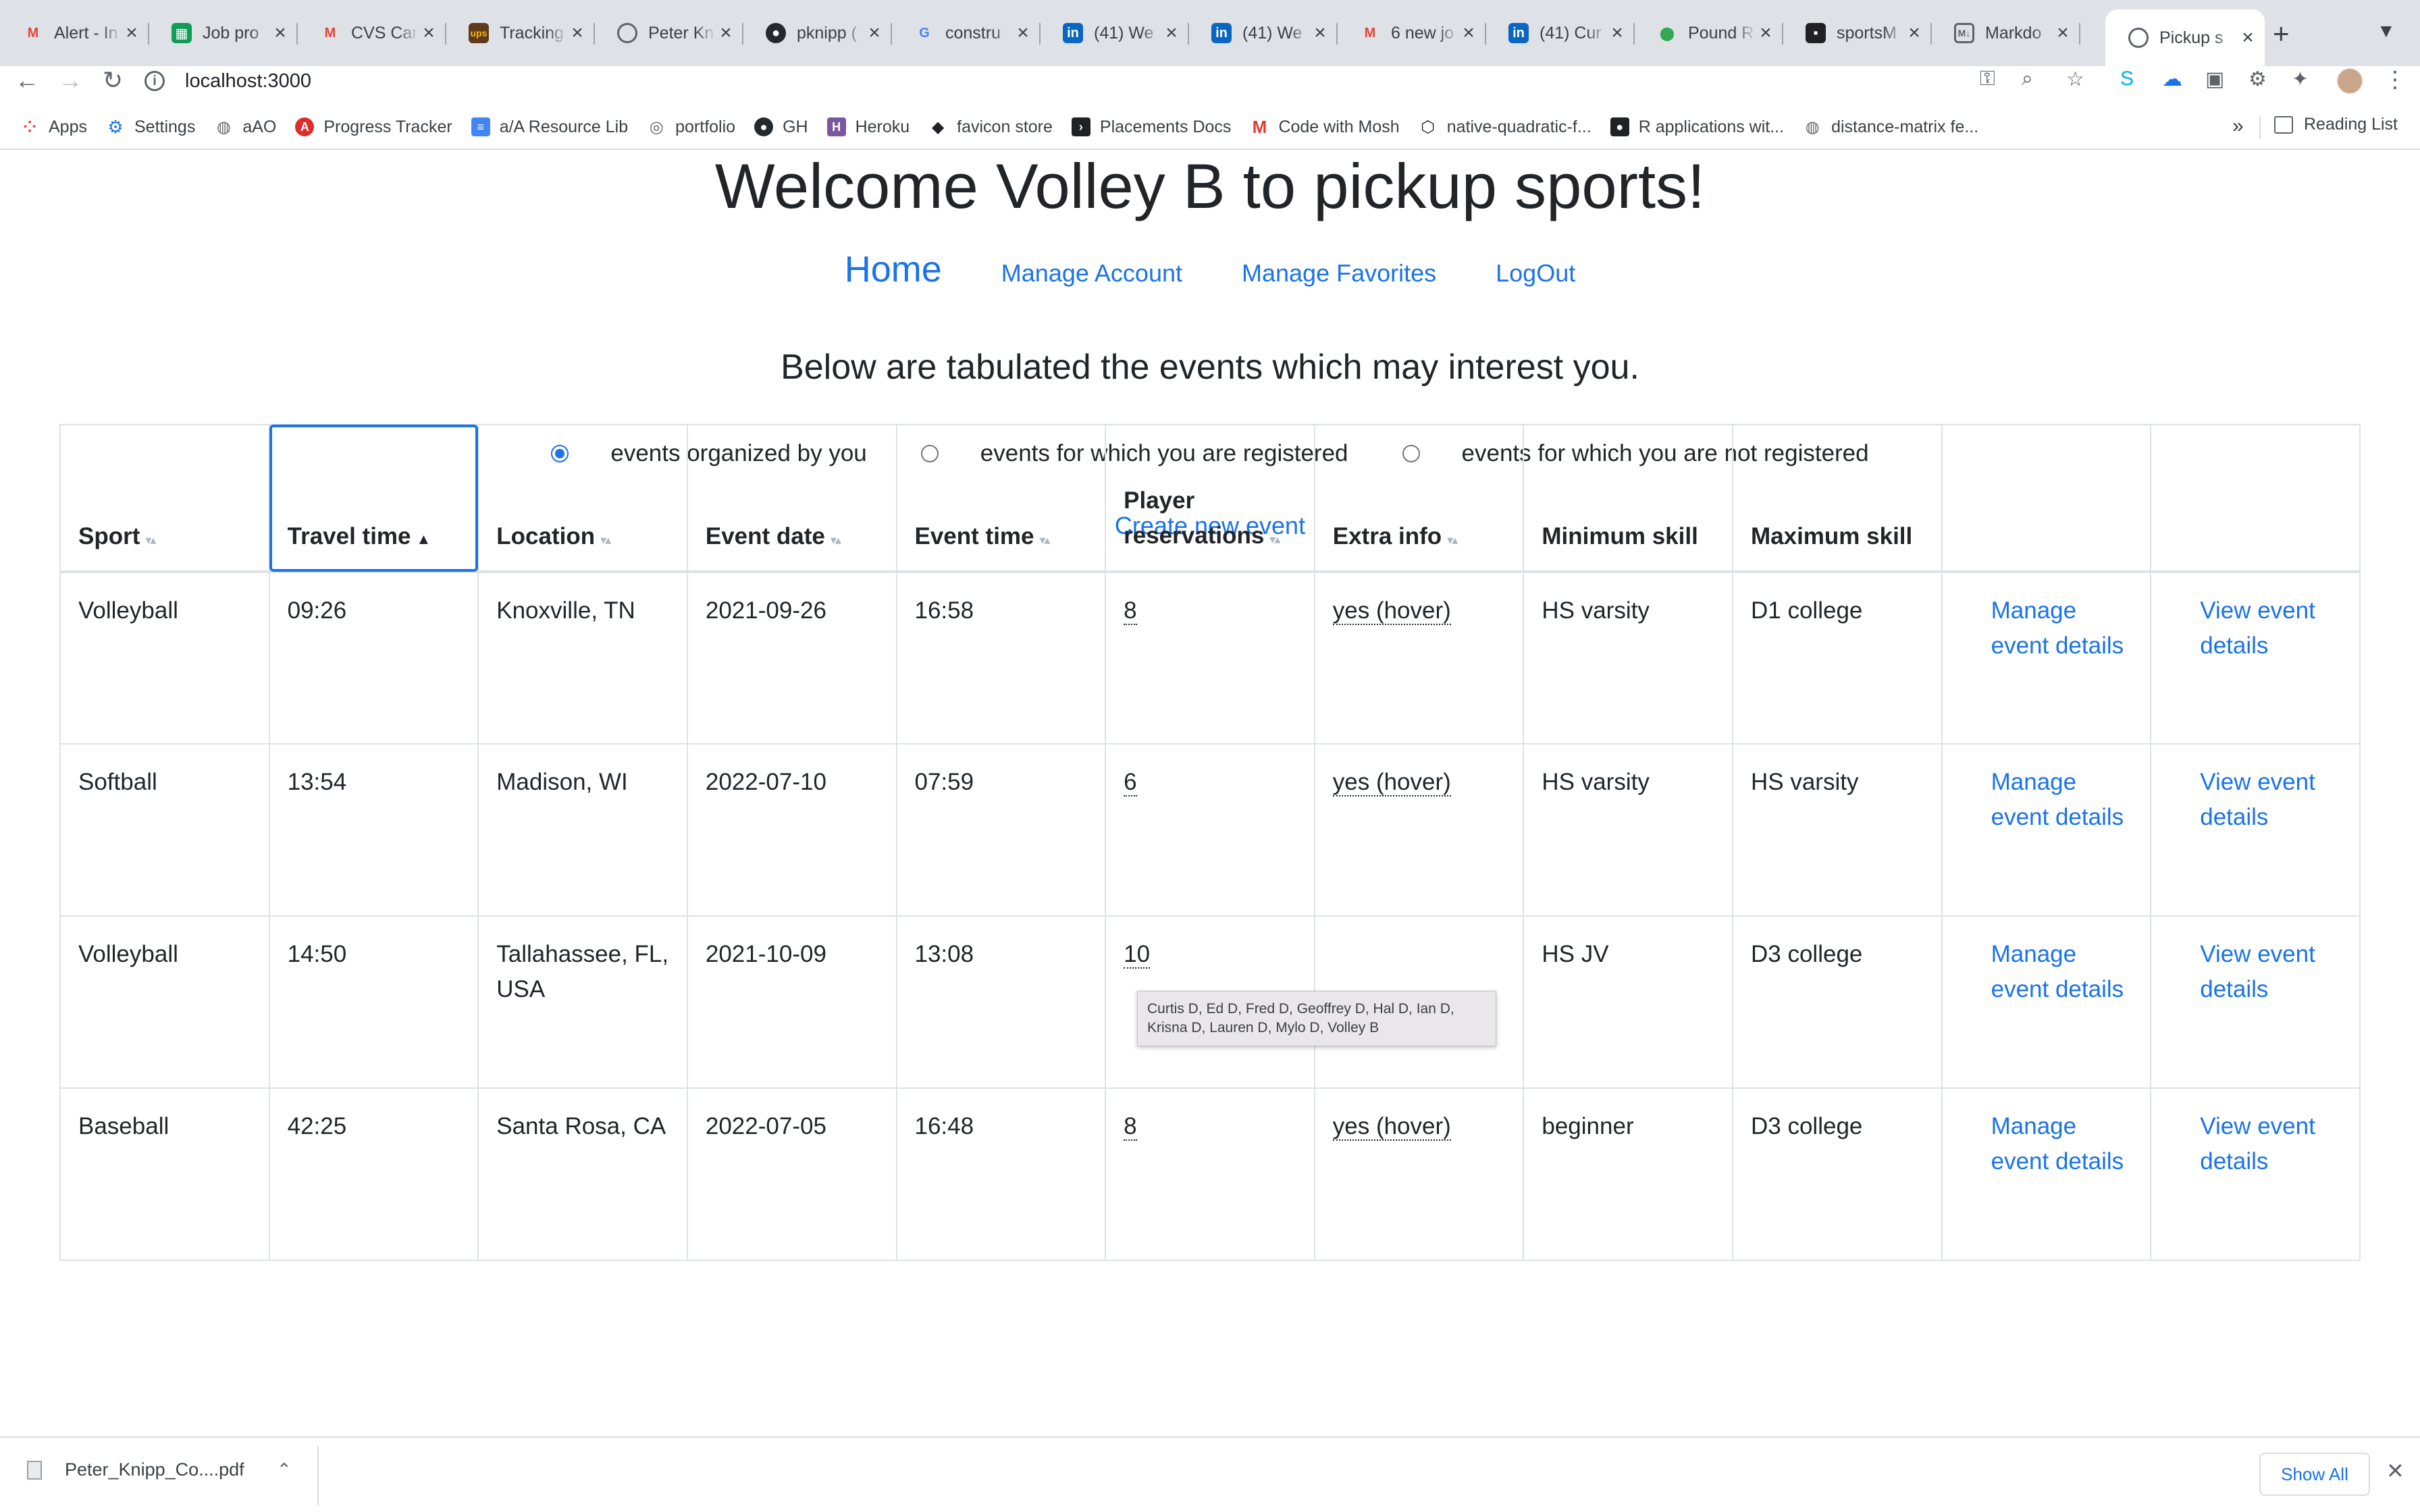 The height and width of the screenshot is (1512, 2420). Describe the element at coordinates (2395, 1471) in the screenshot. I see `close-icon: ✕` at that location.